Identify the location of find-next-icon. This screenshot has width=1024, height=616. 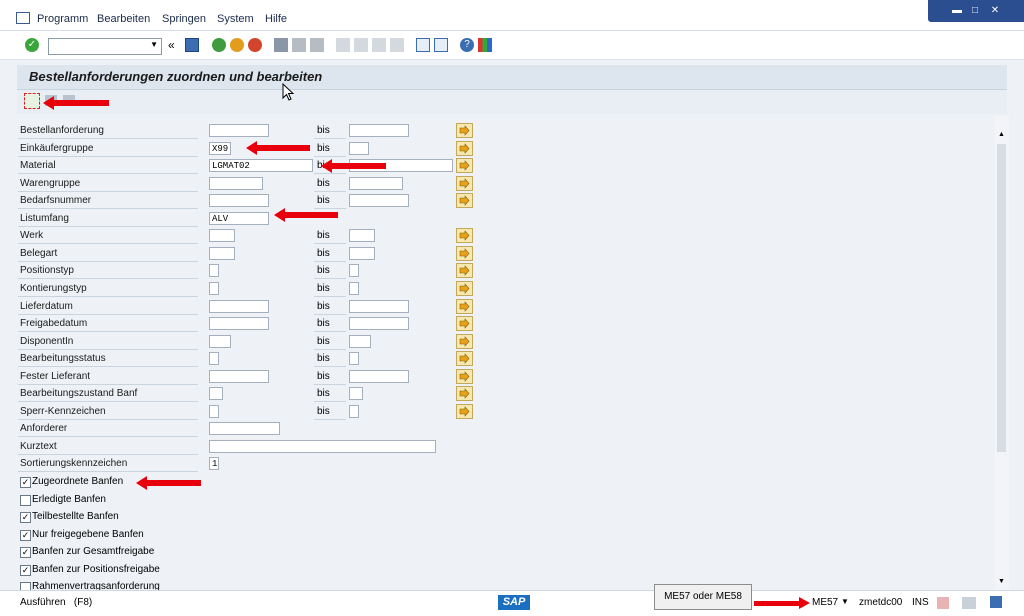
(317, 45).